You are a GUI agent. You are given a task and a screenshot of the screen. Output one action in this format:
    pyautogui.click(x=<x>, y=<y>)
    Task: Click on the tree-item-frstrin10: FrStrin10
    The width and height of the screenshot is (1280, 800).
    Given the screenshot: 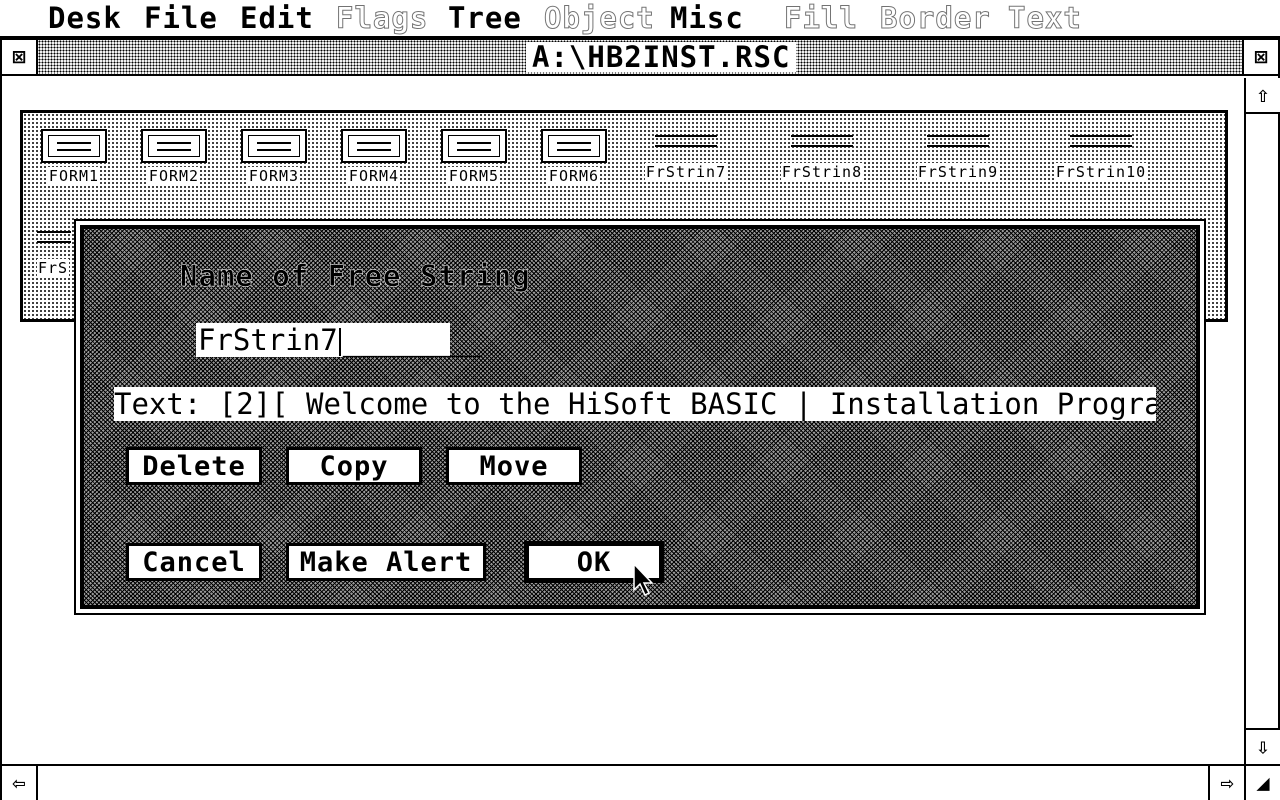 What is the action you would take?
    pyautogui.click(x=1101, y=155)
    